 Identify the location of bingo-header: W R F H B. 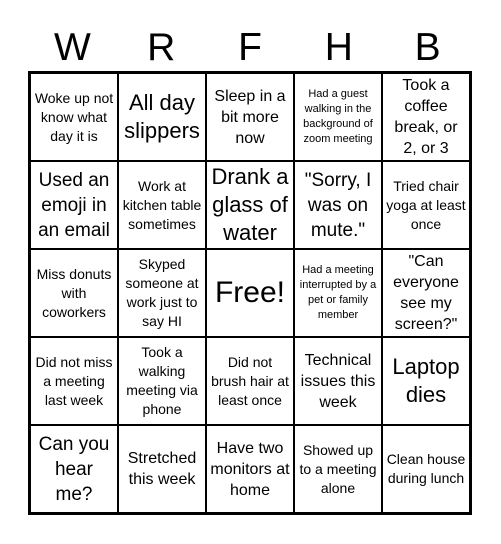
(250, 48).